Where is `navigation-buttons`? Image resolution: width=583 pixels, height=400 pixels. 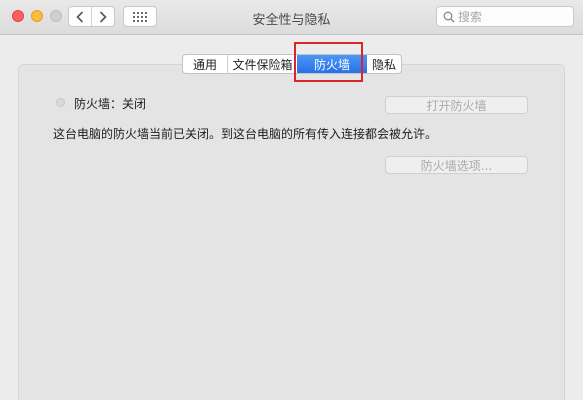 navigation-buttons is located at coordinates (91, 16).